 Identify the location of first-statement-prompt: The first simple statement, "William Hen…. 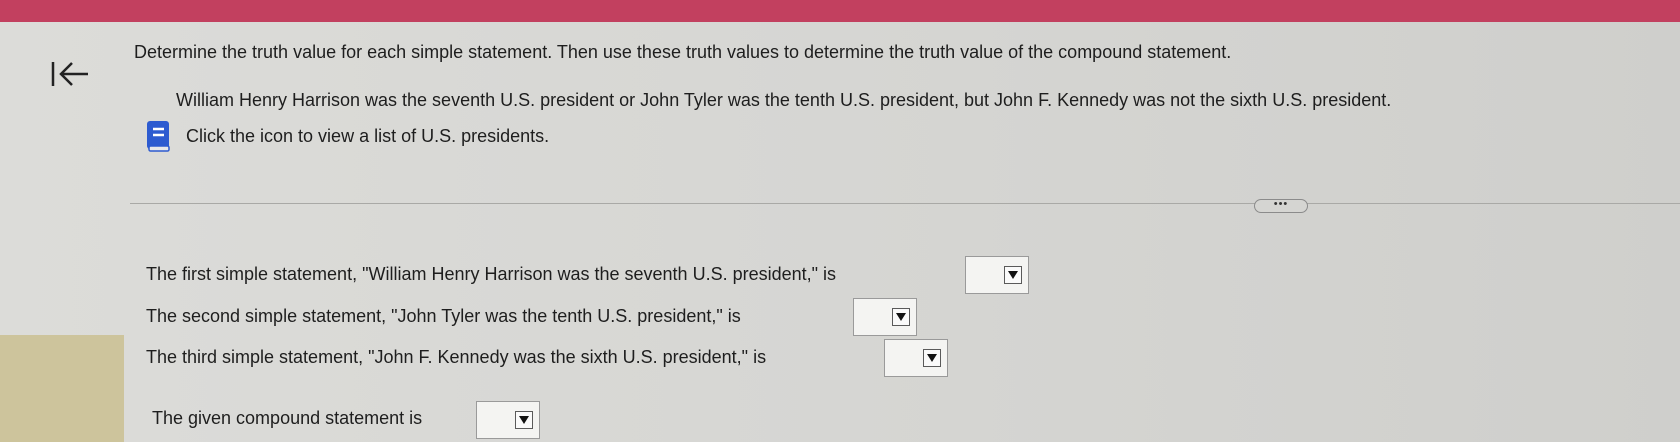
(491, 274).